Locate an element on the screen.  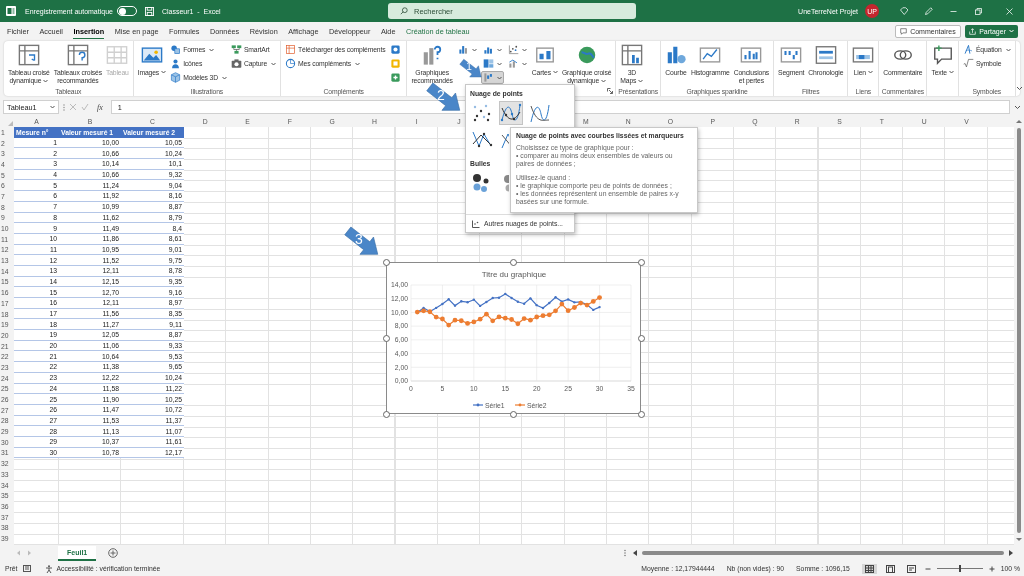
step-number: 2 is located at coordinates (440, 94).